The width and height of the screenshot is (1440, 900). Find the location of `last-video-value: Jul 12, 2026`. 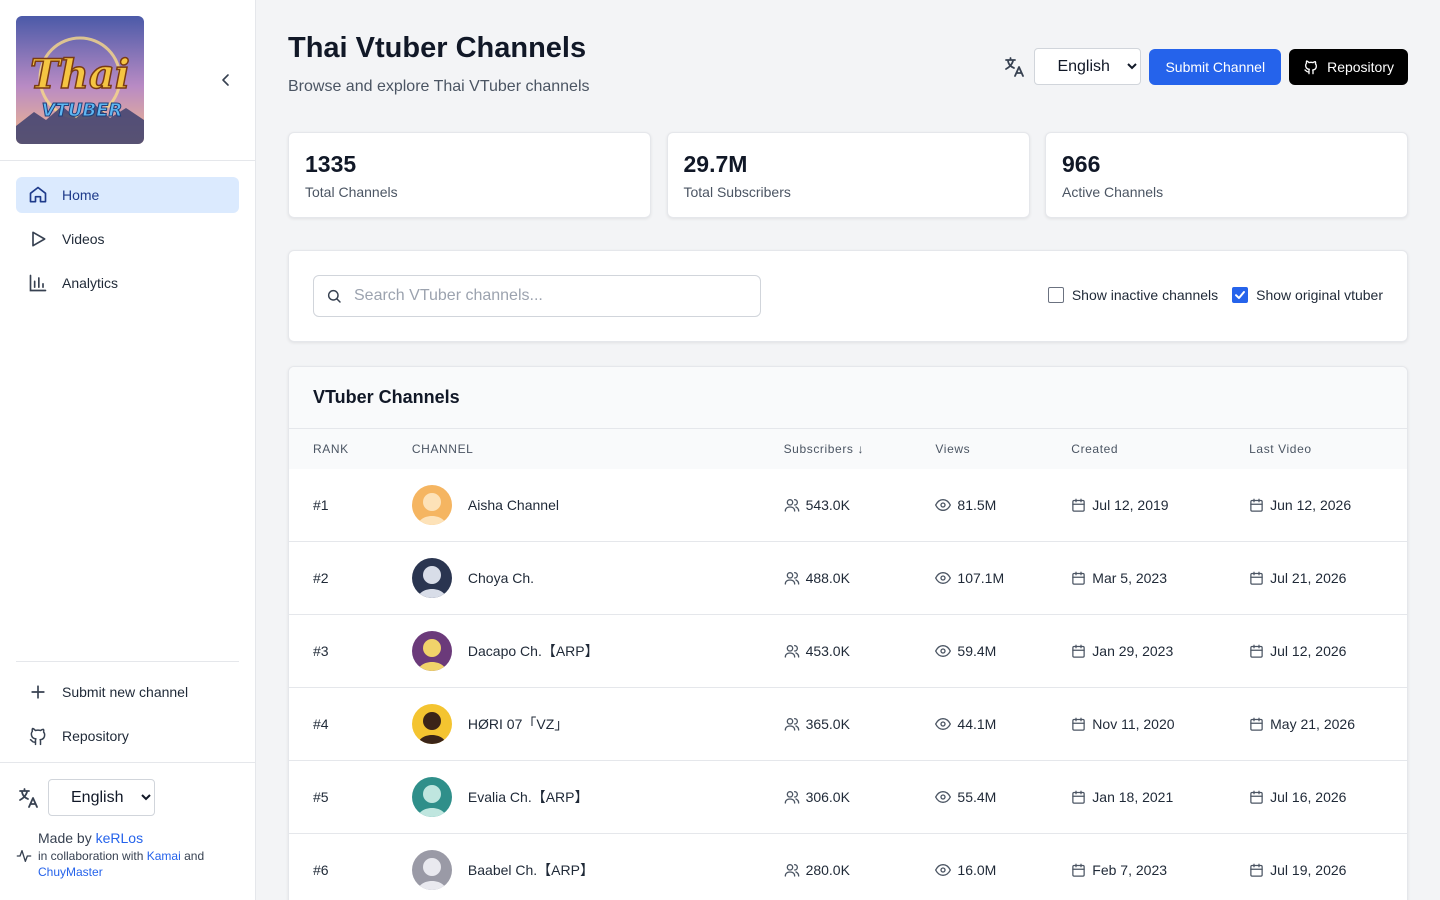

last-video-value: Jul 12, 2026 is located at coordinates (1308, 651).